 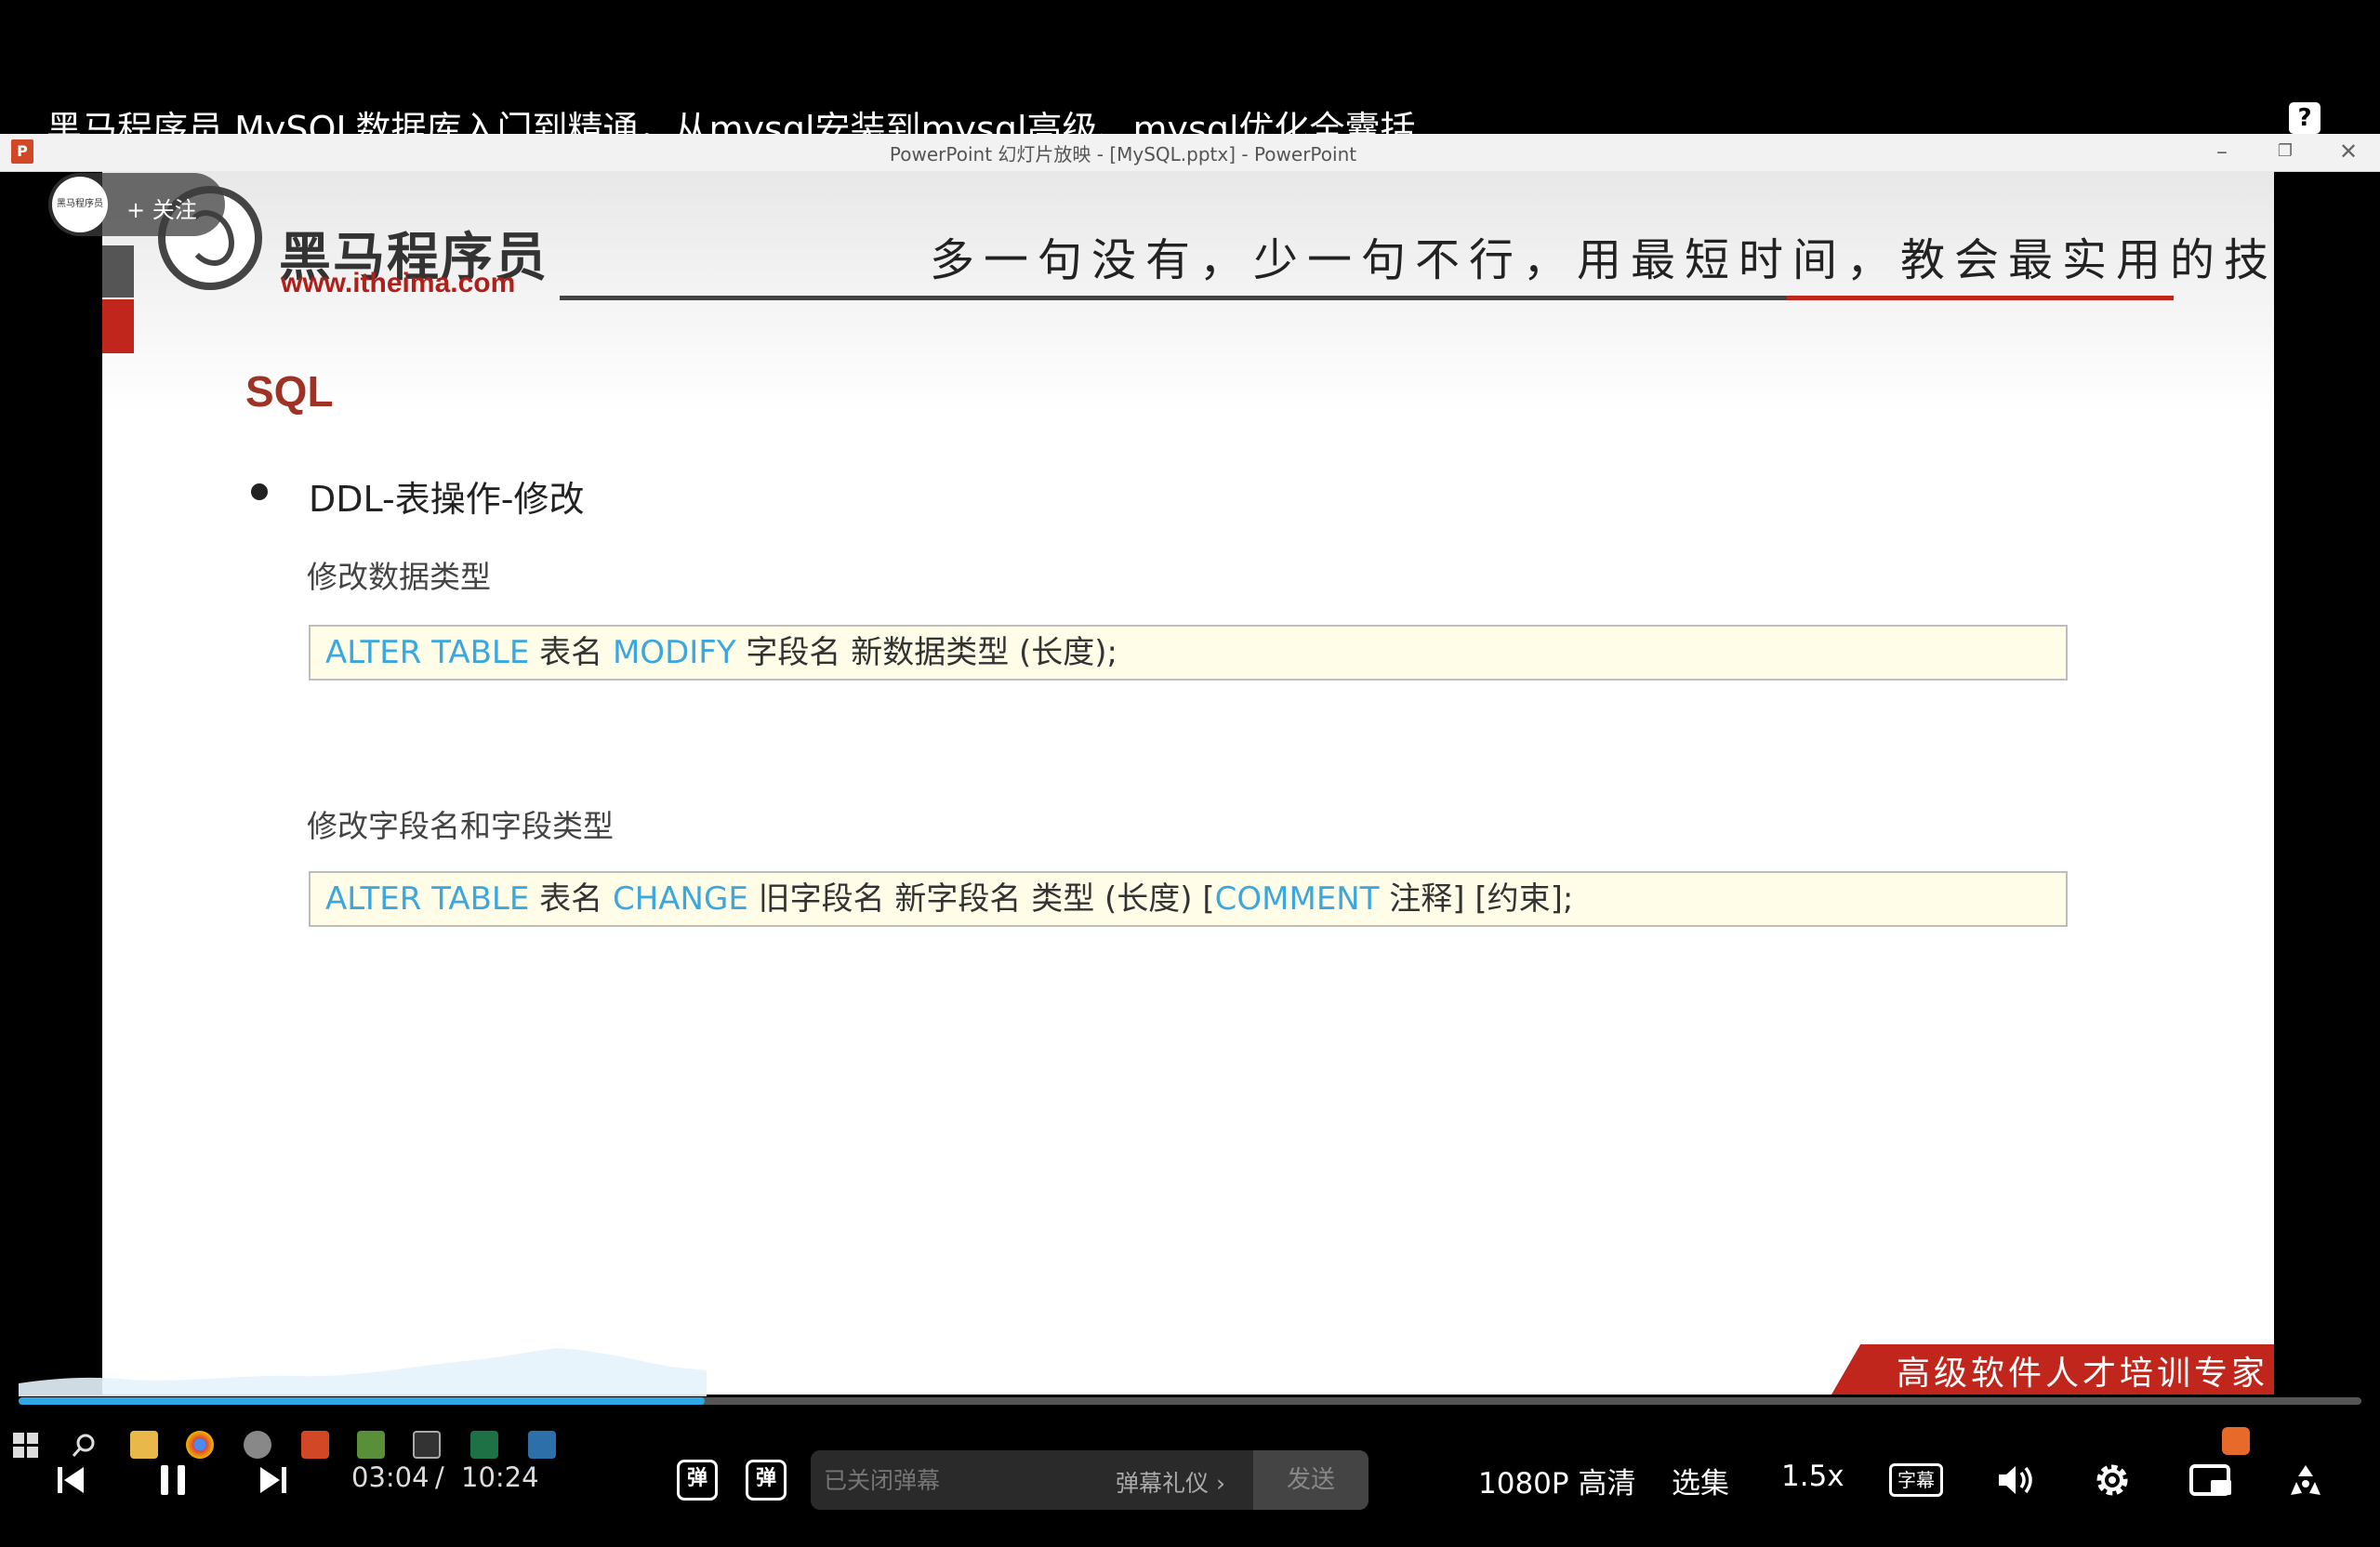 I want to click on danmaku-settings-button: 弹, so click(x=766, y=1480).